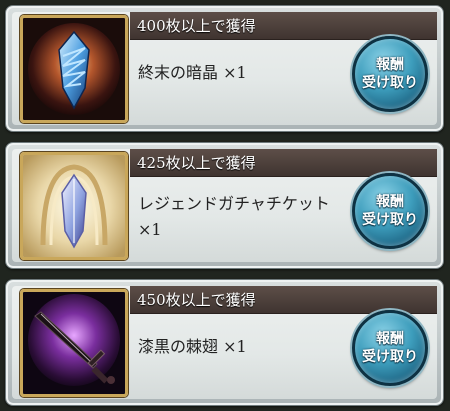 This screenshot has width=450, height=411. What do you see at coordinates (74, 69) in the screenshot?
I see `dark-crystal-icon` at bounding box center [74, 69].